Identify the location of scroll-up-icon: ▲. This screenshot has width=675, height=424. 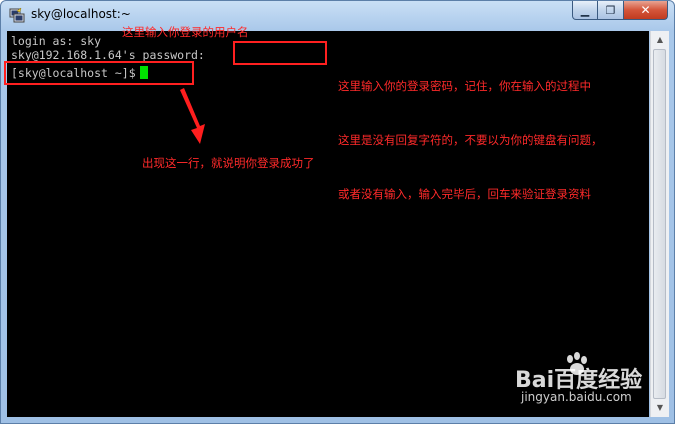
(660, 40).